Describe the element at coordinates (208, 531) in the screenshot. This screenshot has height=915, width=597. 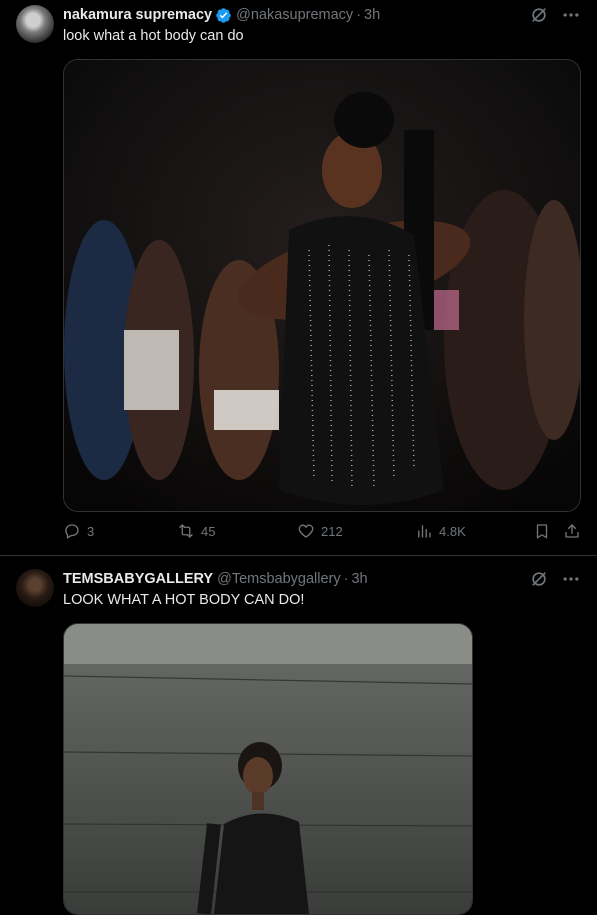
I see `retweet-count: 45` at that location.